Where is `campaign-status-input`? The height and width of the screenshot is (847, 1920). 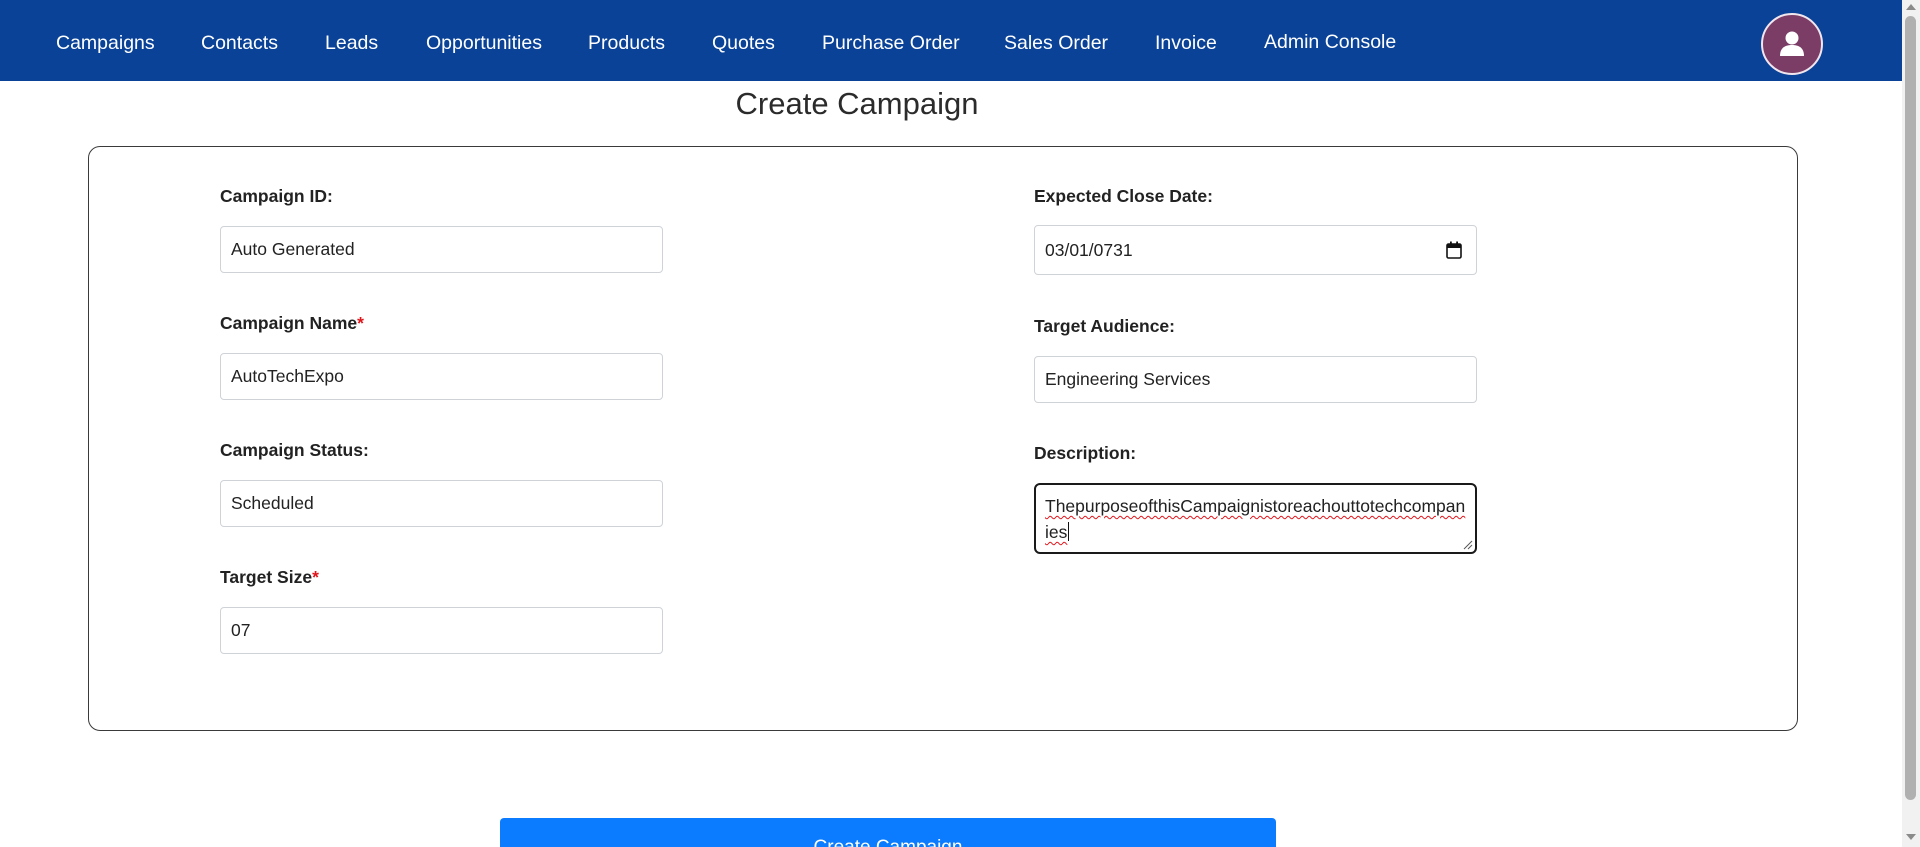
campaign-status-input is located at coordinates (441, 503).